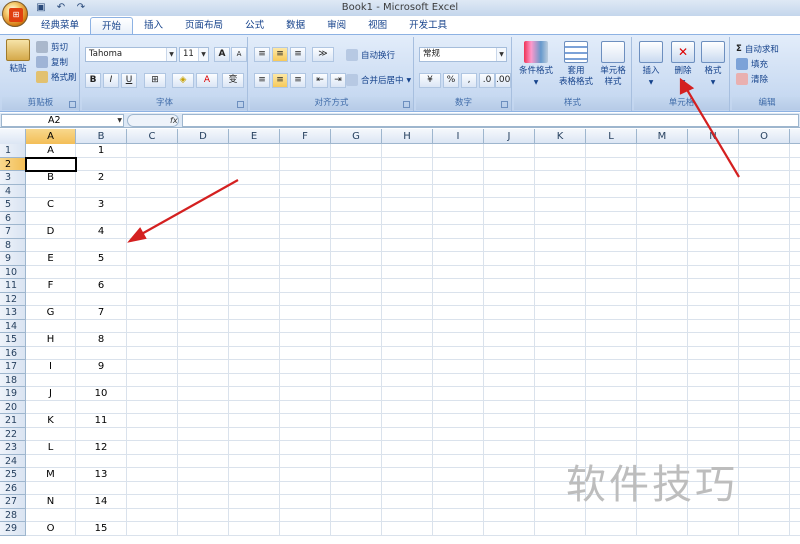 The height and width of the screenshot is (544, 800). What do you see at coordinates (662, 286) in the screenshot?
I see `cell-M11` at bounding box center [662, 286].